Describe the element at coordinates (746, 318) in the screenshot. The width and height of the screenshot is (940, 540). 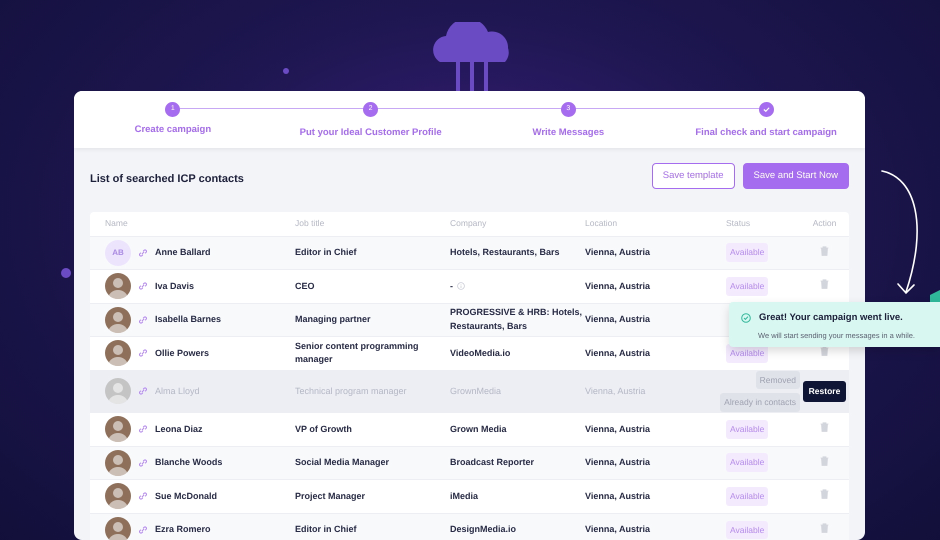
I see `check-circle-icon` at that location.